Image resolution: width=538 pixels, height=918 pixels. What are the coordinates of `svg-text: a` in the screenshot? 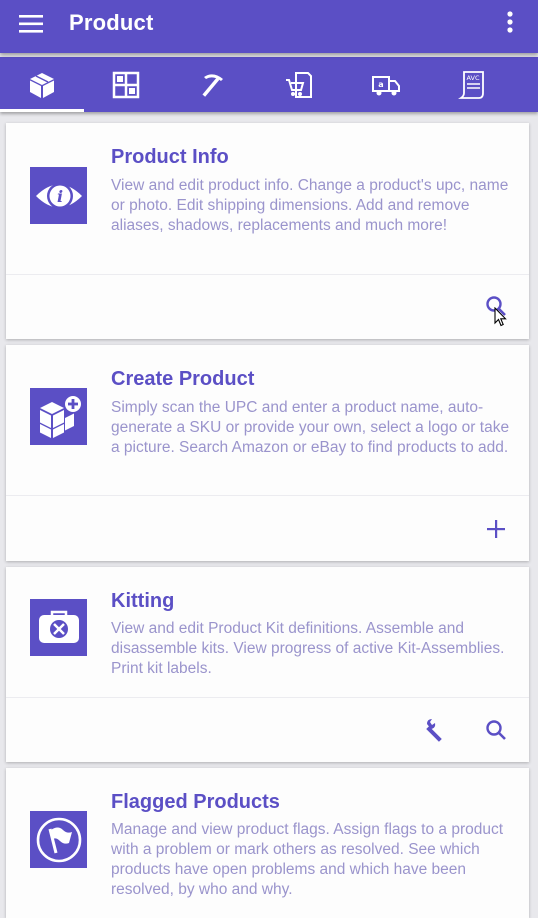 It's located at (380, 84).